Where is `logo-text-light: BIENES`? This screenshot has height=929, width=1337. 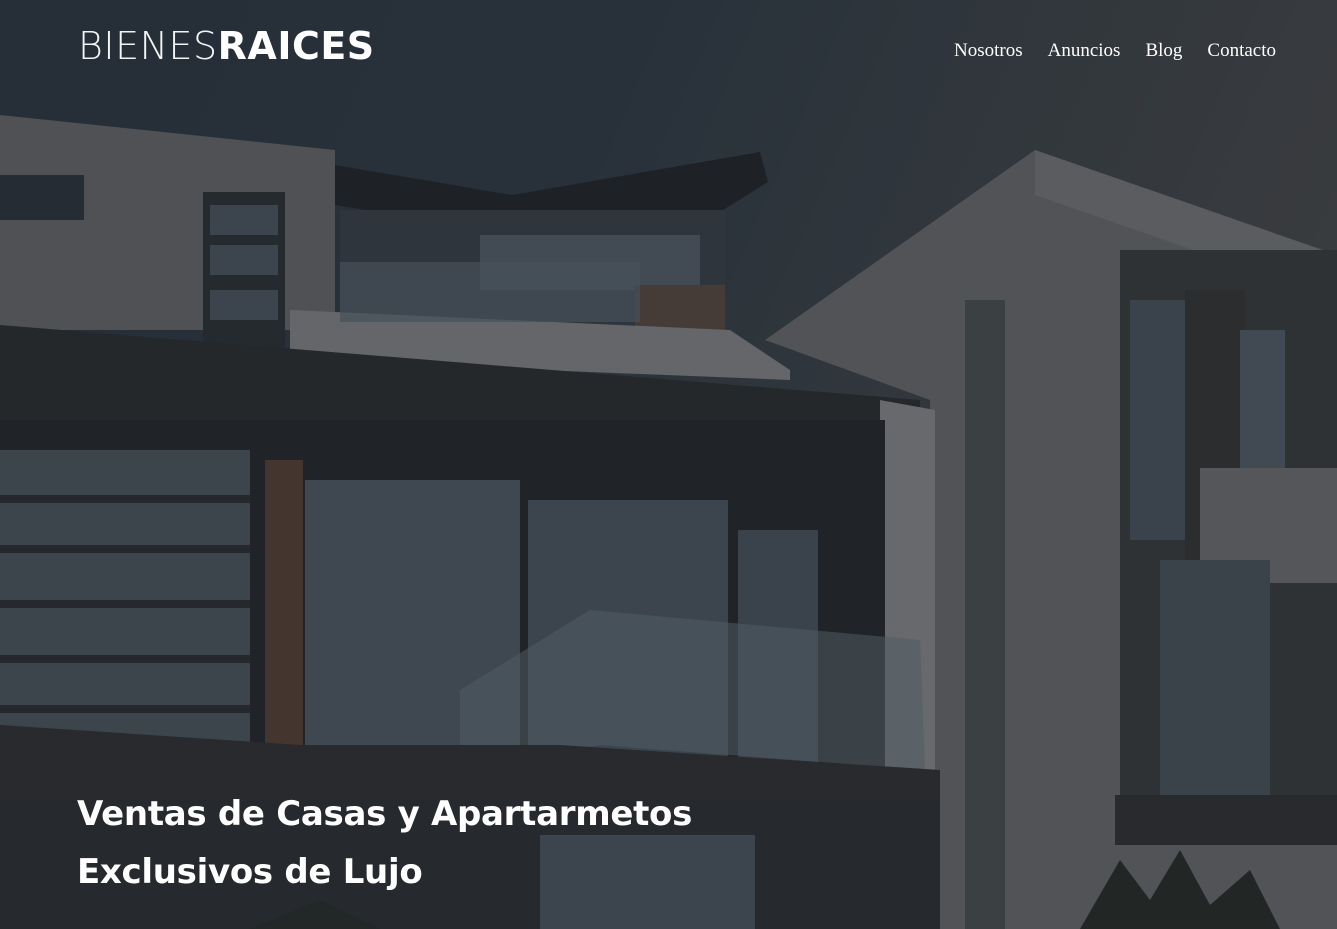 logo-text-light: BIENES is located at coordinates (148, 46).